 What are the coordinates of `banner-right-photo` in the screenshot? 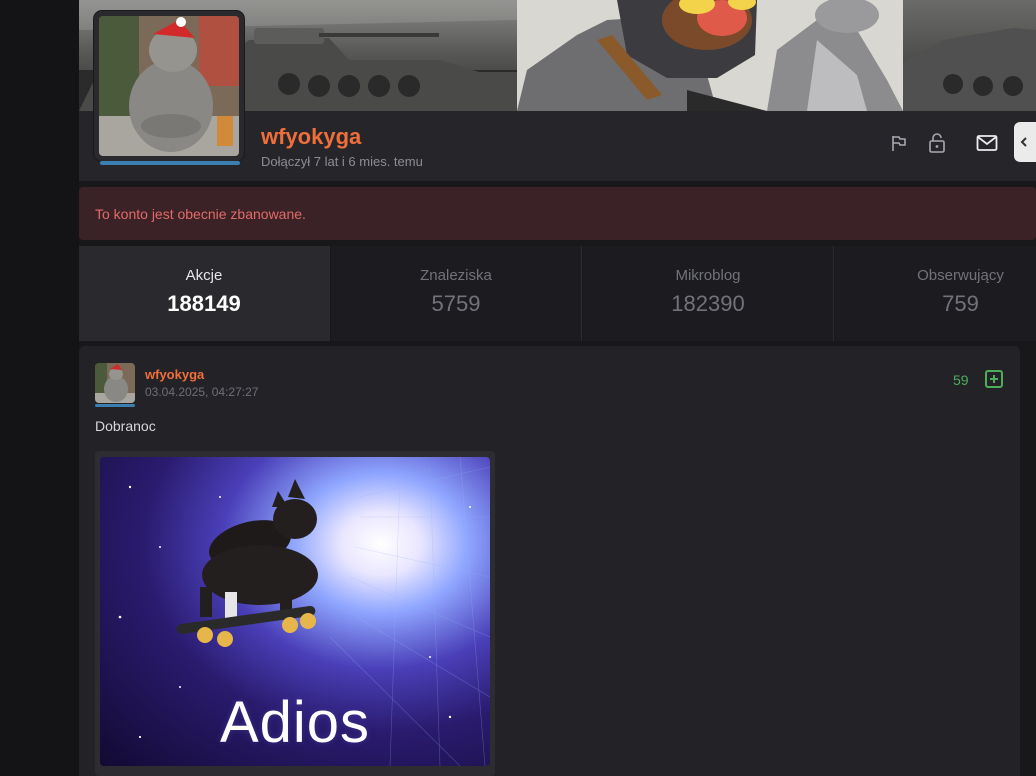 It's located at (969, 55).